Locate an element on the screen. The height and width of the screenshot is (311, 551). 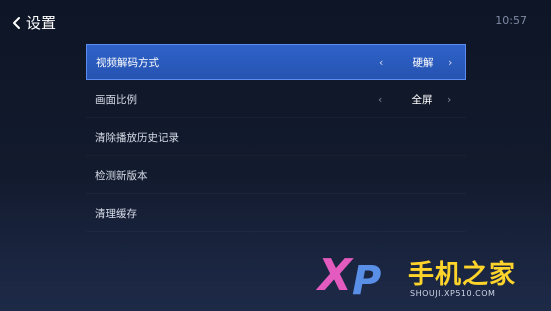
setting-label: 检测新版本 is located at coordinates (121, 175).